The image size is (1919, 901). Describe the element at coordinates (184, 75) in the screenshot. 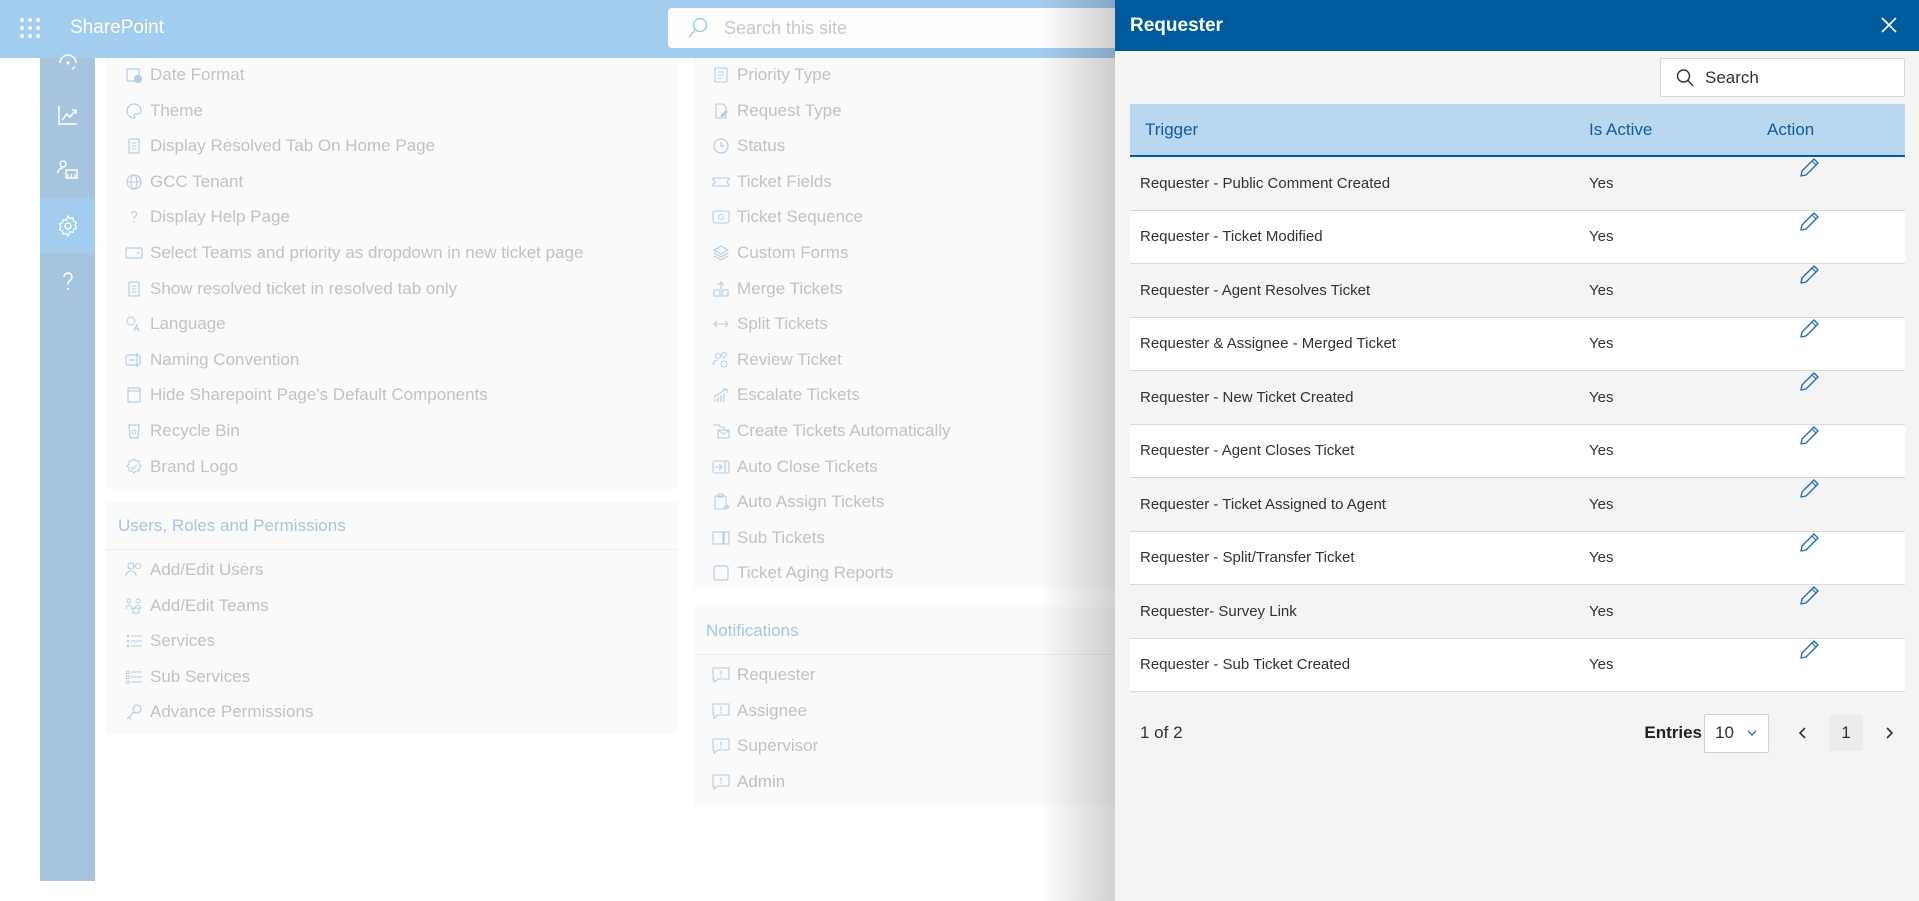

I see `settings-item-date-format: Date Format` at that location.